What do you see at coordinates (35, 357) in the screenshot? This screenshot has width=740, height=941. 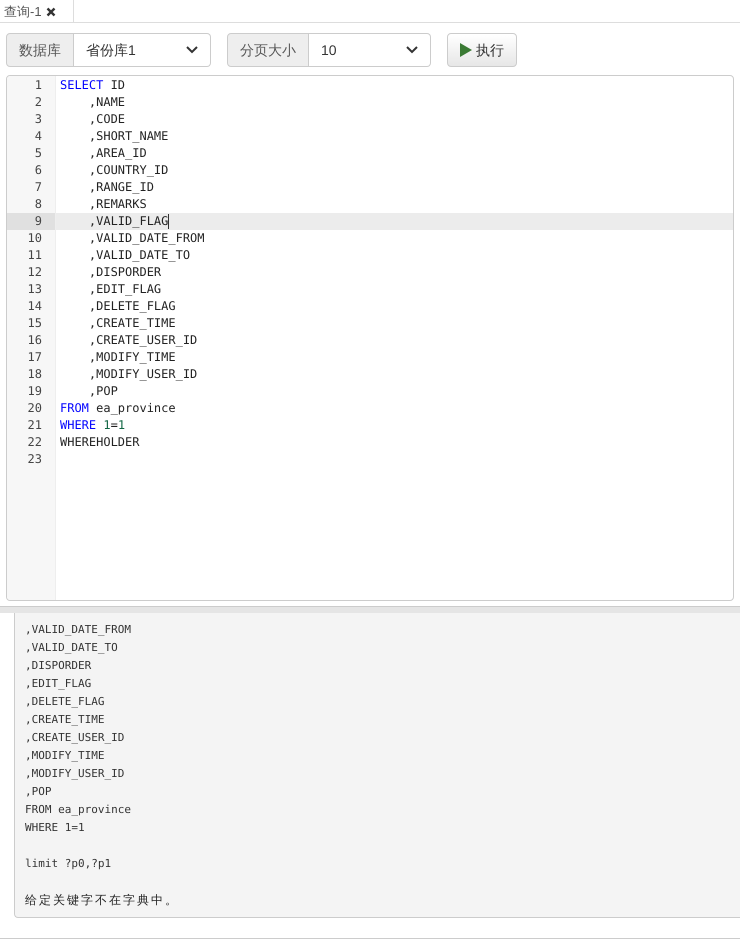 I see `line-number: 17` at bounding box center [35, 357].